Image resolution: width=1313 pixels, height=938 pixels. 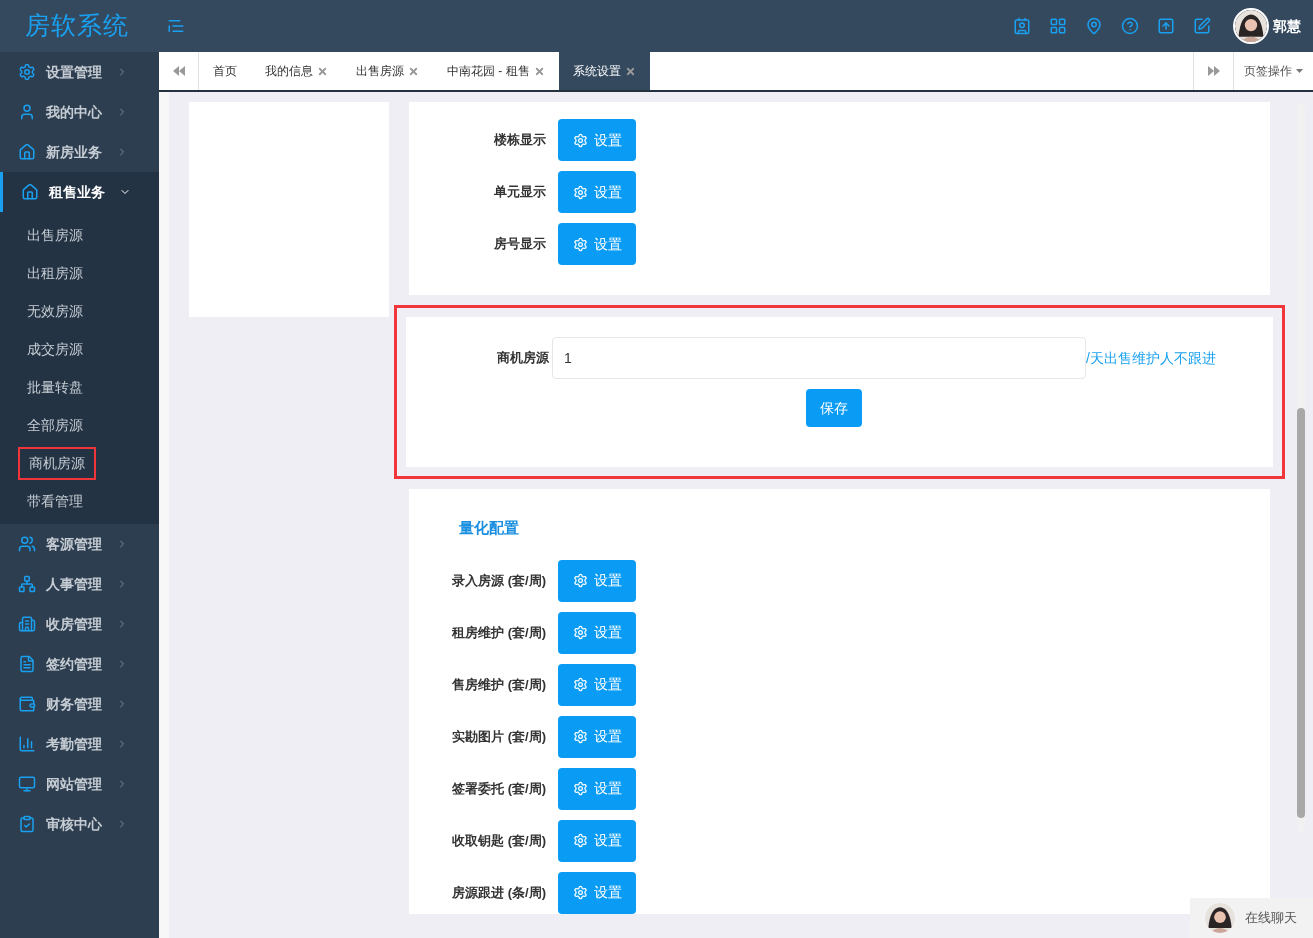 I want to click on submenu-item: 带看管理, so click(x=55, y=501).